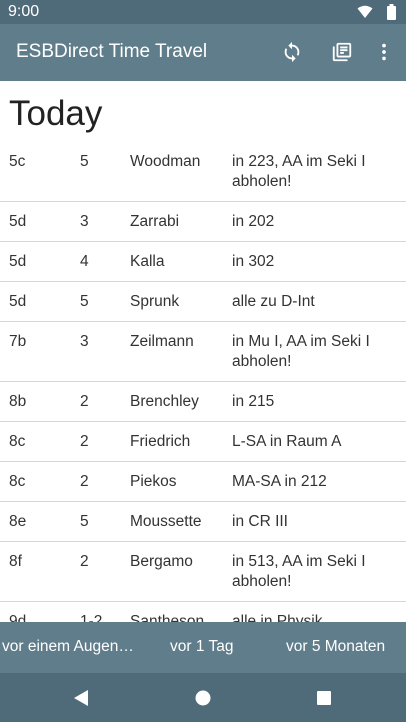 This screenshot has height=722, width=406. Describe the element at coordinates (153, 481) in the screenshot. I see `teacher-cell: Piekos` at that location.